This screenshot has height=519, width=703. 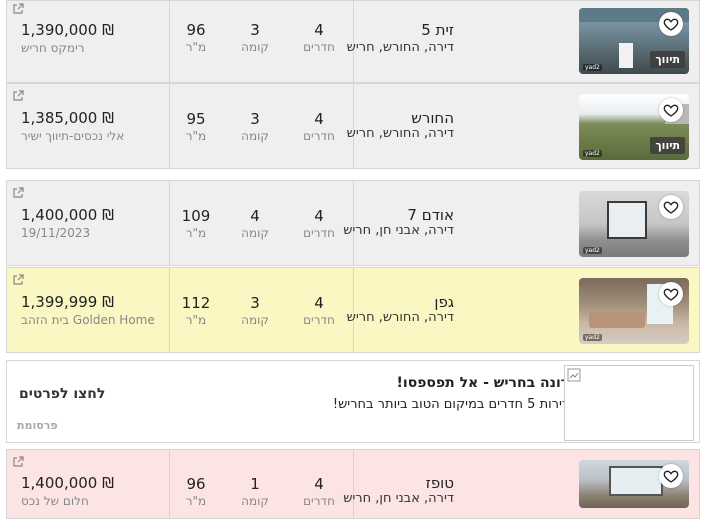 I want to click on floor-value: 4, so click(x=255, y=216).